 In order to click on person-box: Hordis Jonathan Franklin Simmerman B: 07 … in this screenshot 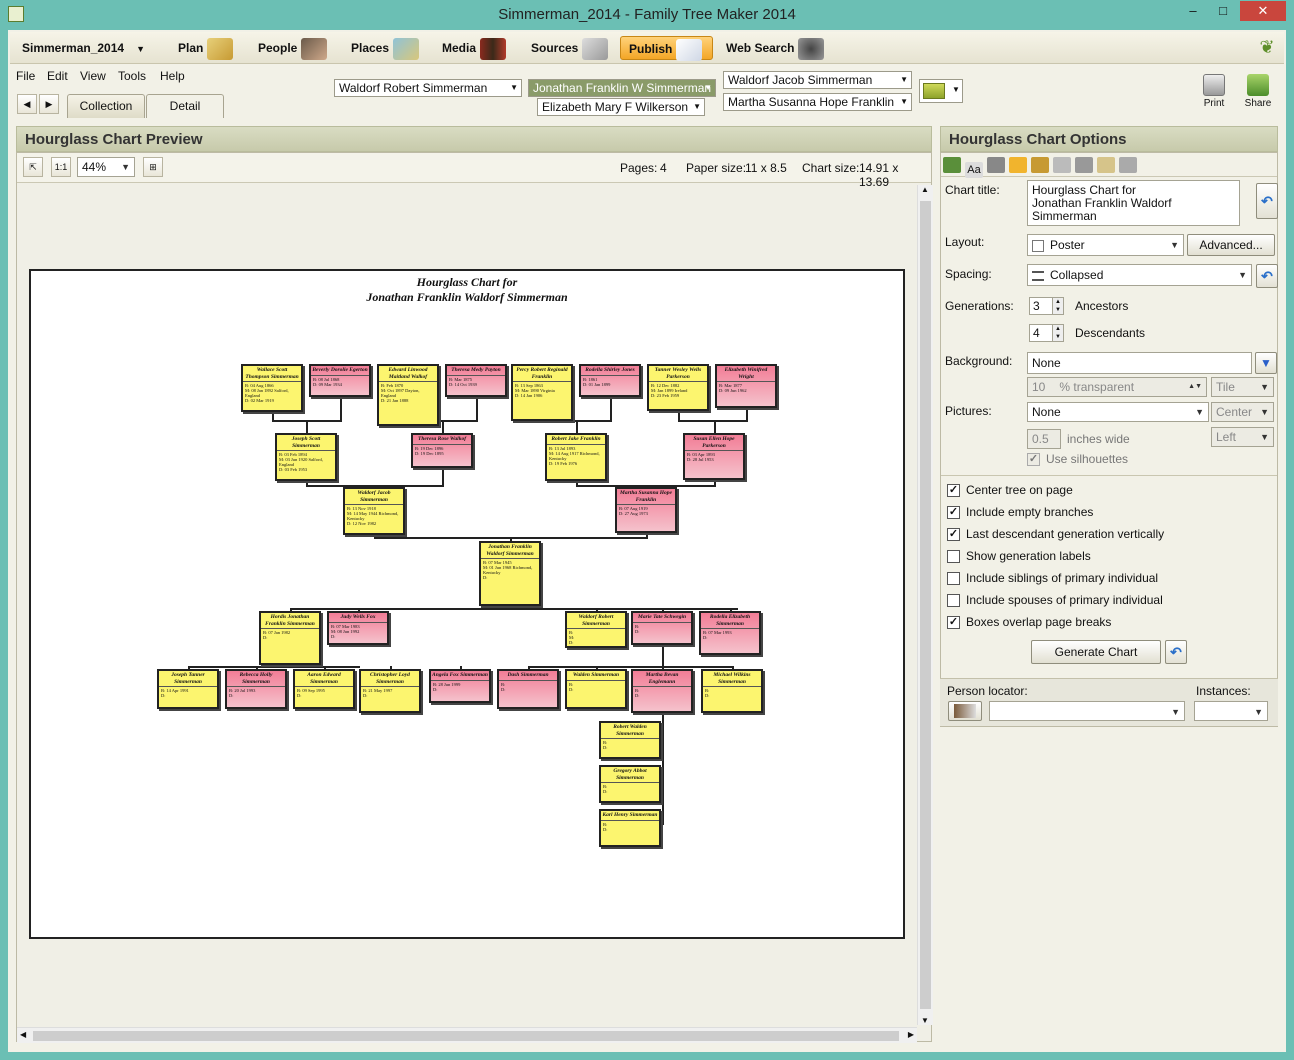, I will do `click(290, 638)`.